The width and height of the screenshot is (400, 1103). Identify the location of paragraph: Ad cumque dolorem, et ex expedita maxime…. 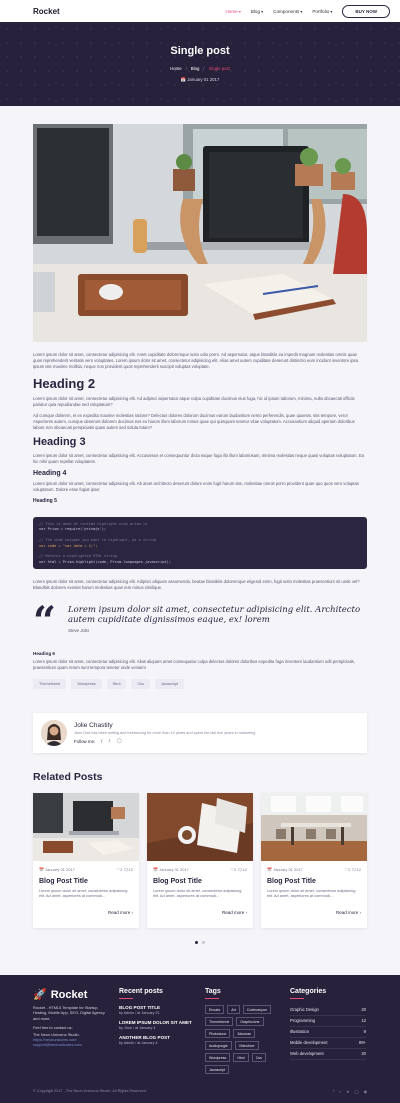
(194, 421).